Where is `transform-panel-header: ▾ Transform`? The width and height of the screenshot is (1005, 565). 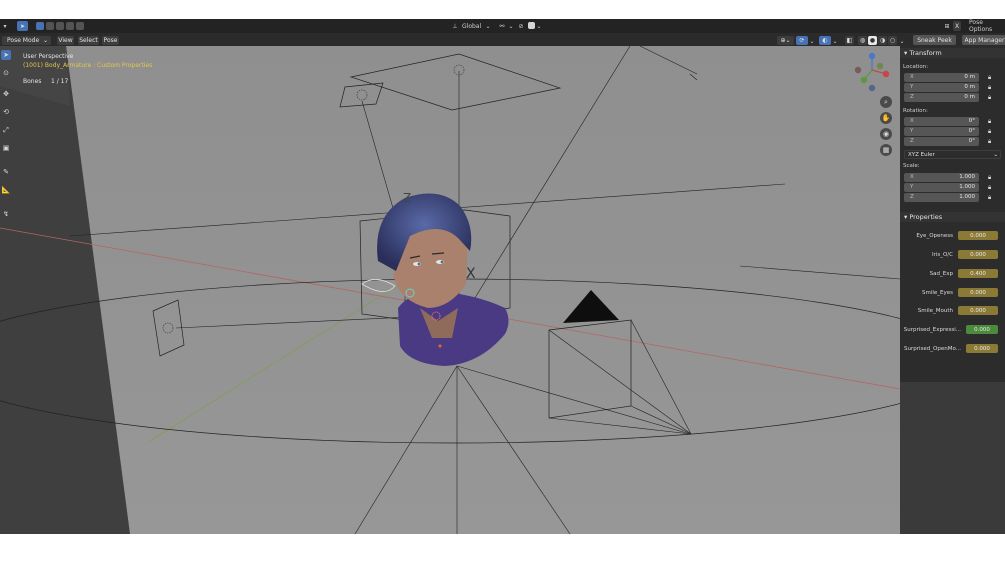 transform-panel-header: ▾ Transform is located at coordinates (952, 53).